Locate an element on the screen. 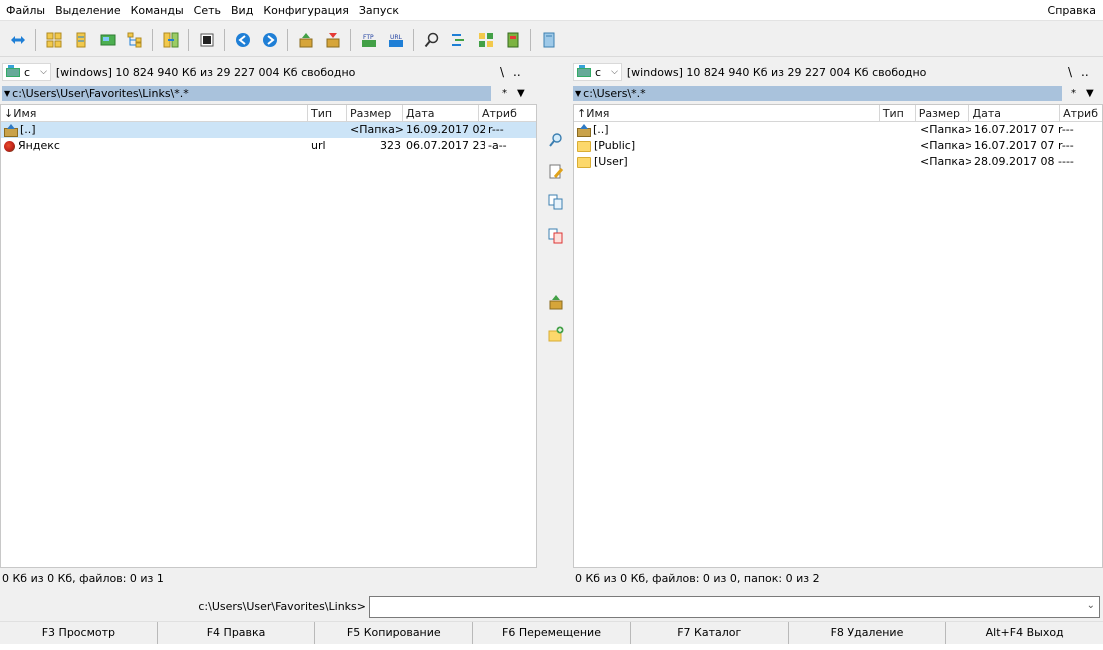  menu-commands: Команды is located at coordinates (157, 10).